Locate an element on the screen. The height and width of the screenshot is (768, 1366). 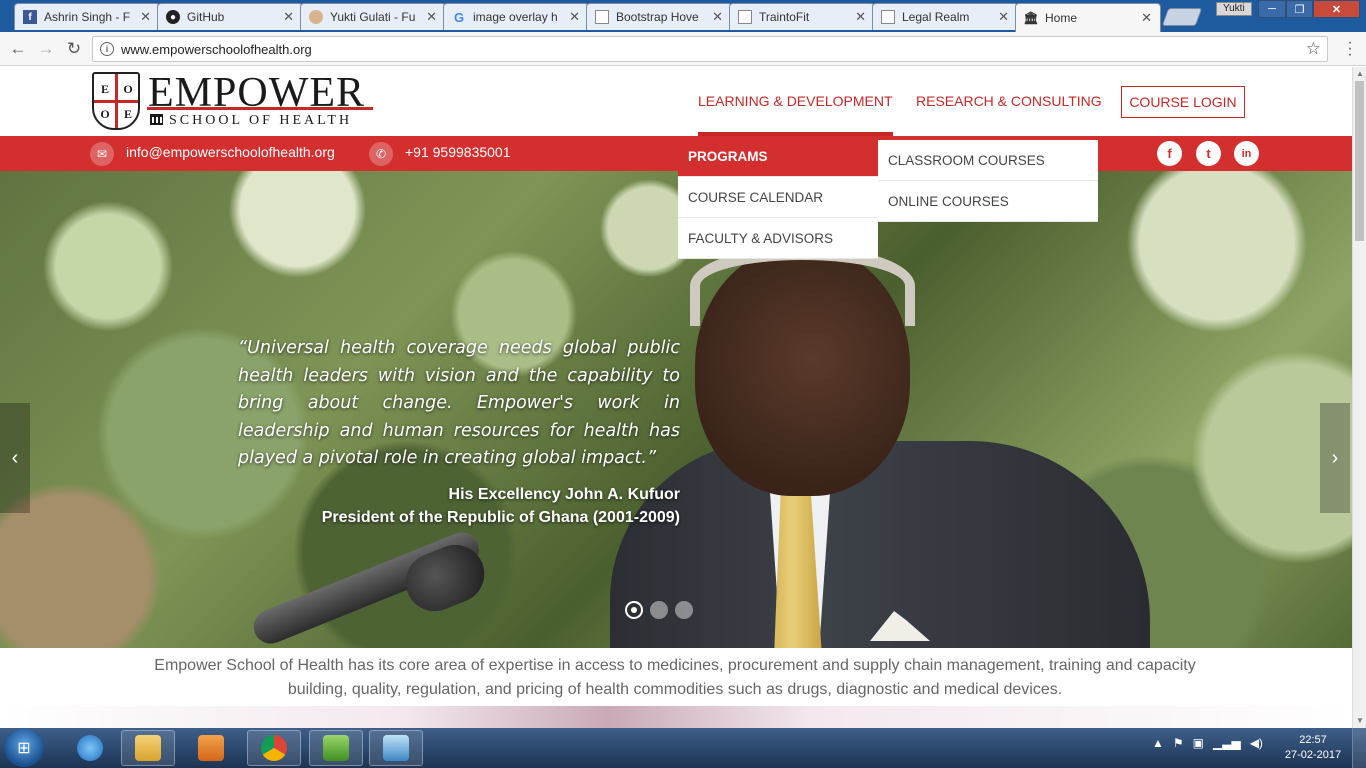
start-button: ⊞ is located at coordinates (24, 748).